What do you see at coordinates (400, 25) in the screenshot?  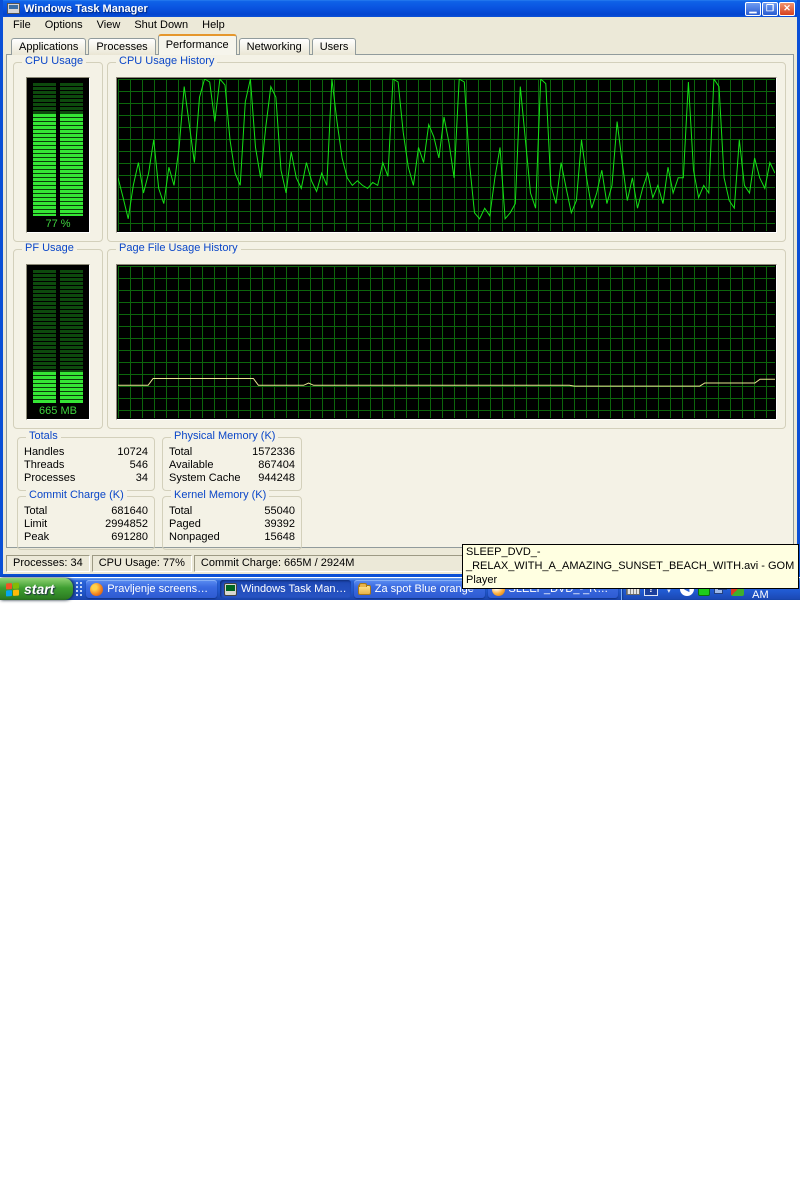 I see `menu-bar: File Options View Shut Down Help` at bounding box center [400, 25].